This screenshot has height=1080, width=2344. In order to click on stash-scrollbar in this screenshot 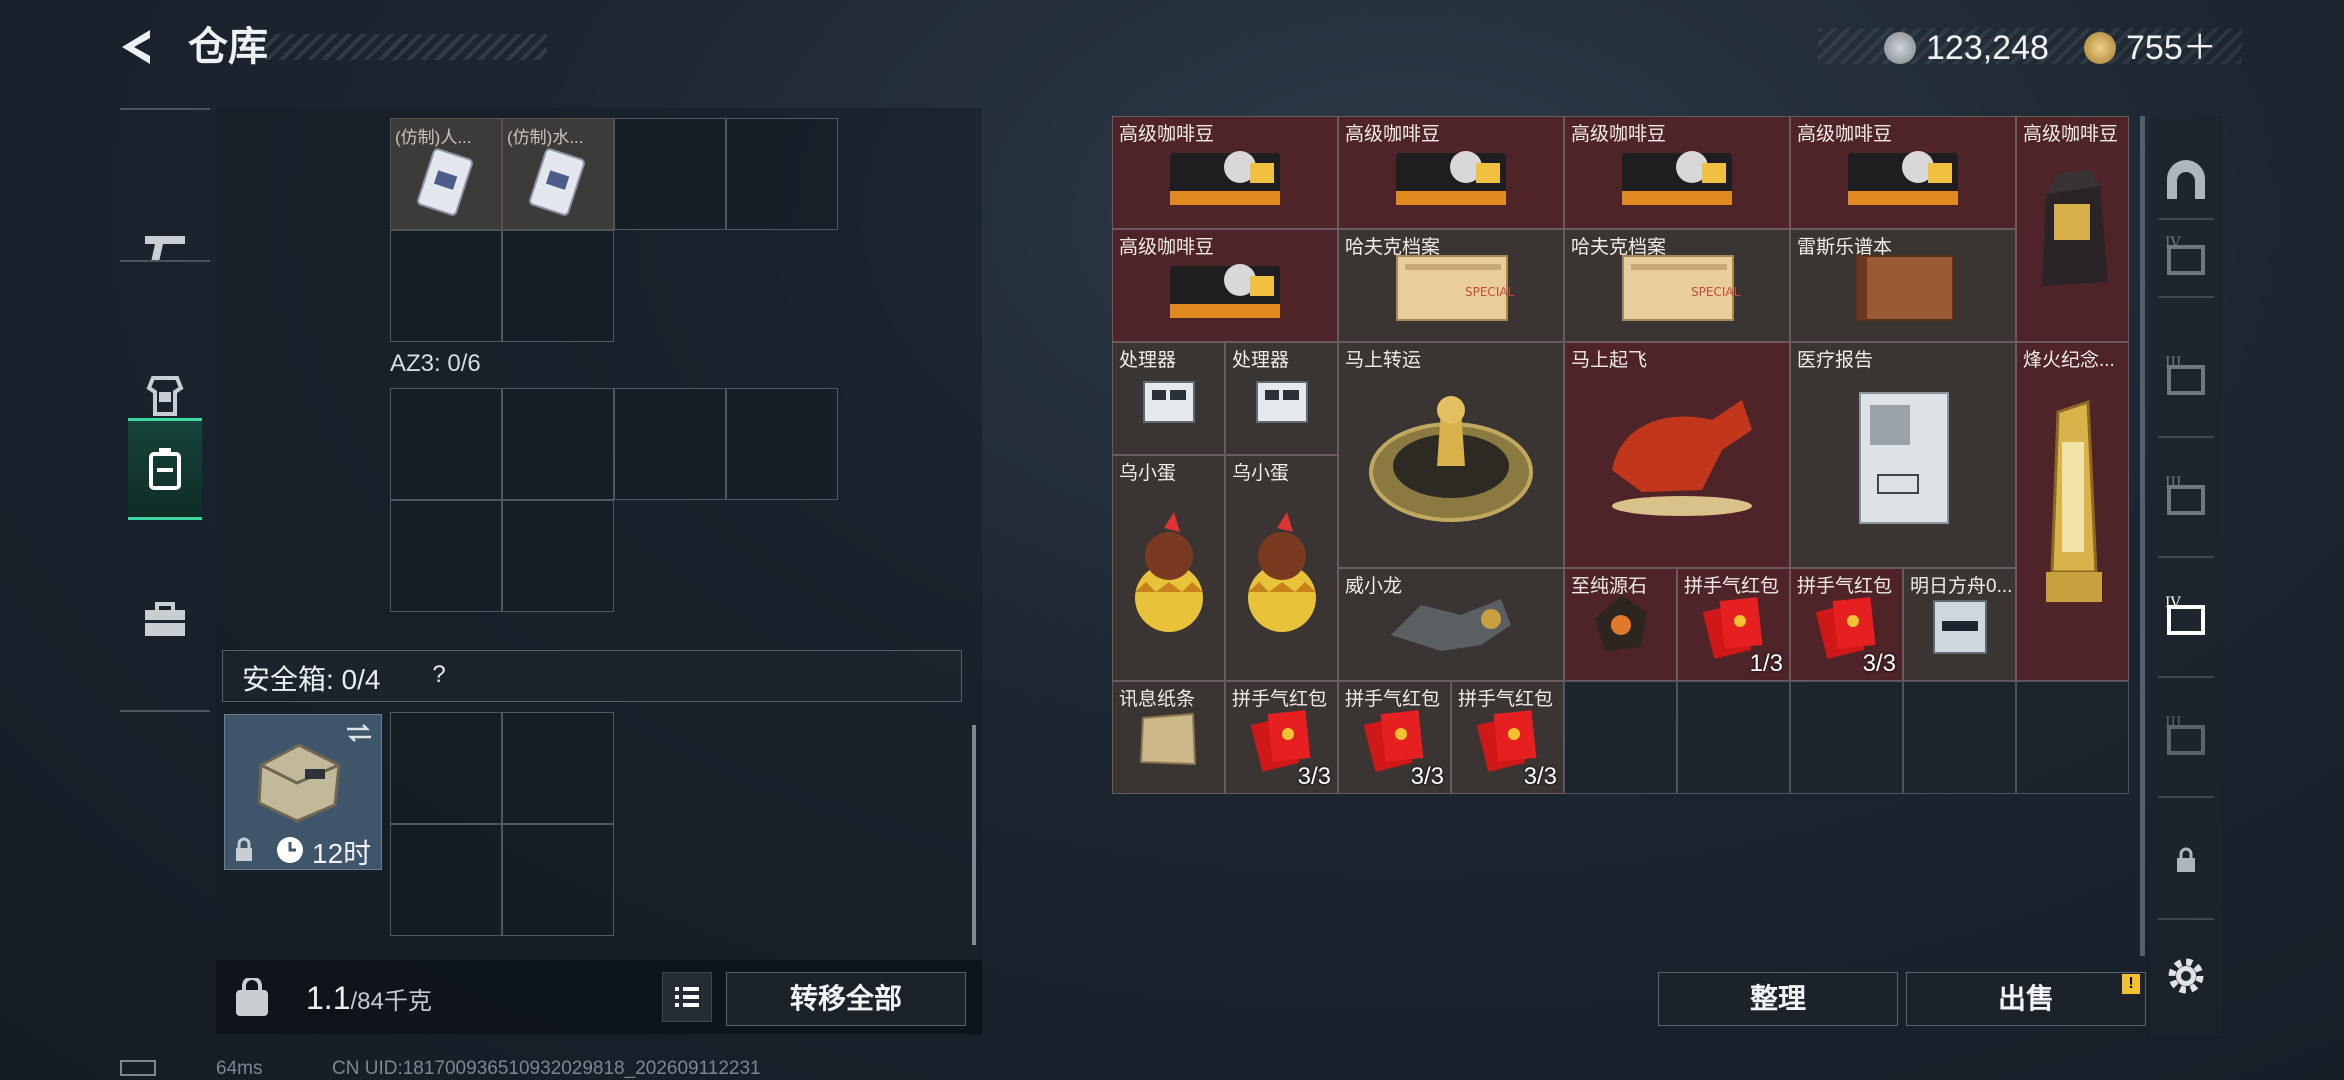, I will do `click(2142, 536)`.